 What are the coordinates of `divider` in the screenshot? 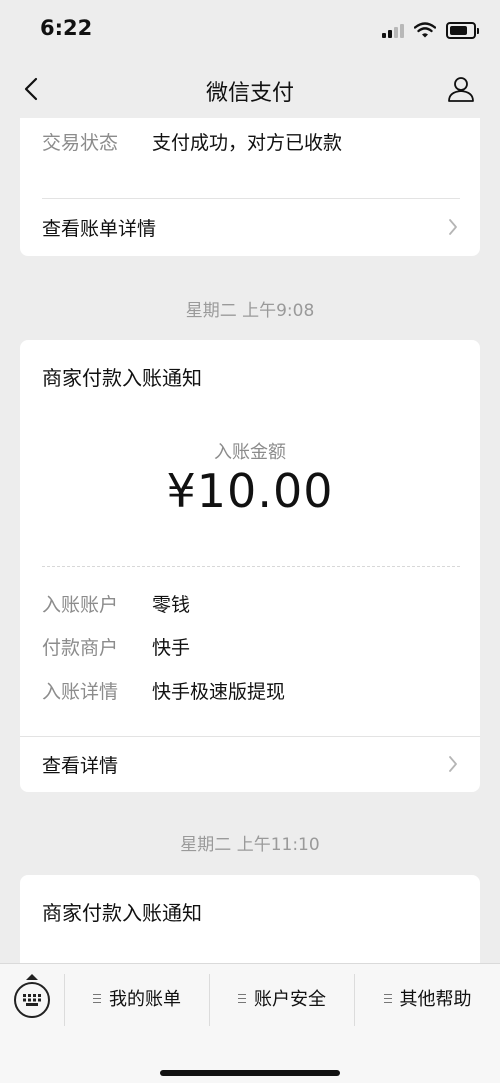 It's located at (251, 198).